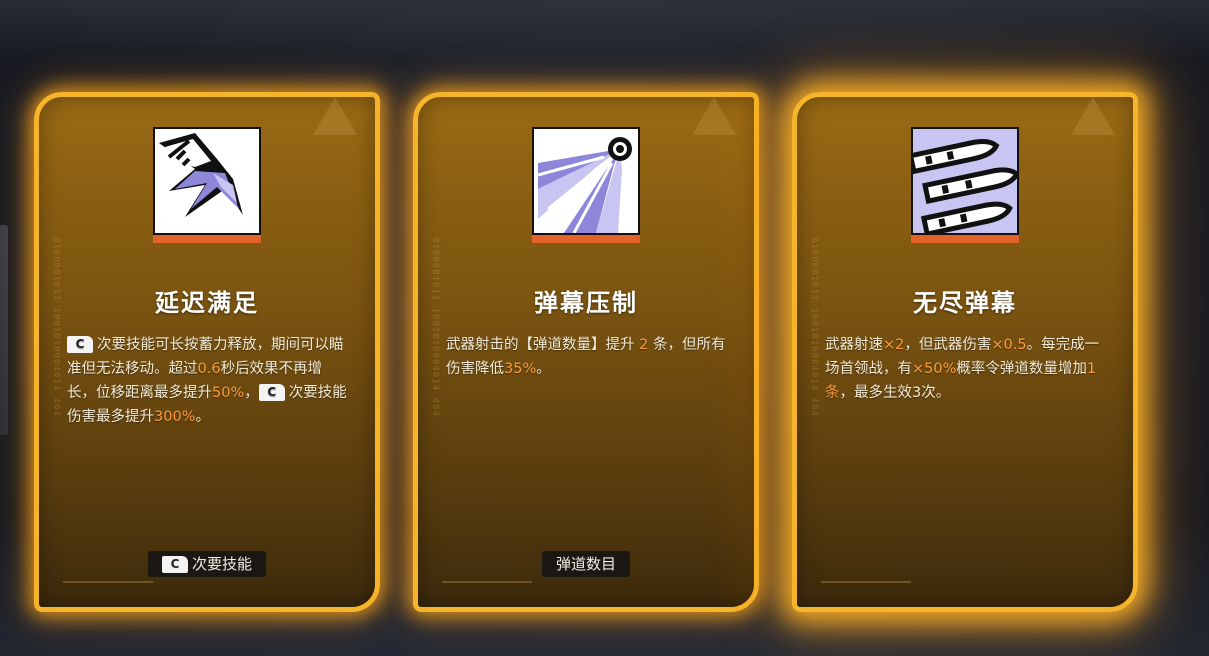  What do you see at coordinates (207, 303) in the screenshot?
I see `card-title: 延迟满足` at bounding box center [207, 303].